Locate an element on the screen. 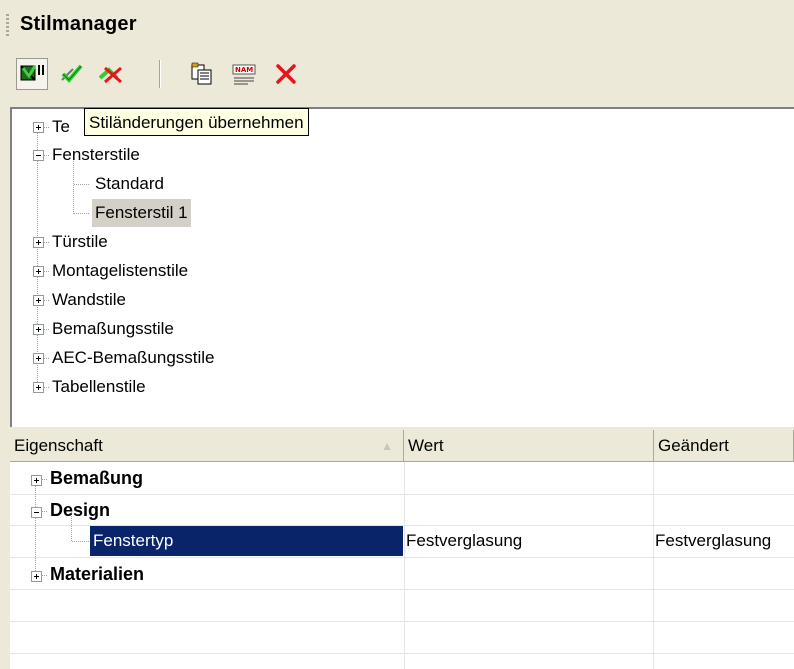  property-group-label: Design is located at coordinates (80, 510).